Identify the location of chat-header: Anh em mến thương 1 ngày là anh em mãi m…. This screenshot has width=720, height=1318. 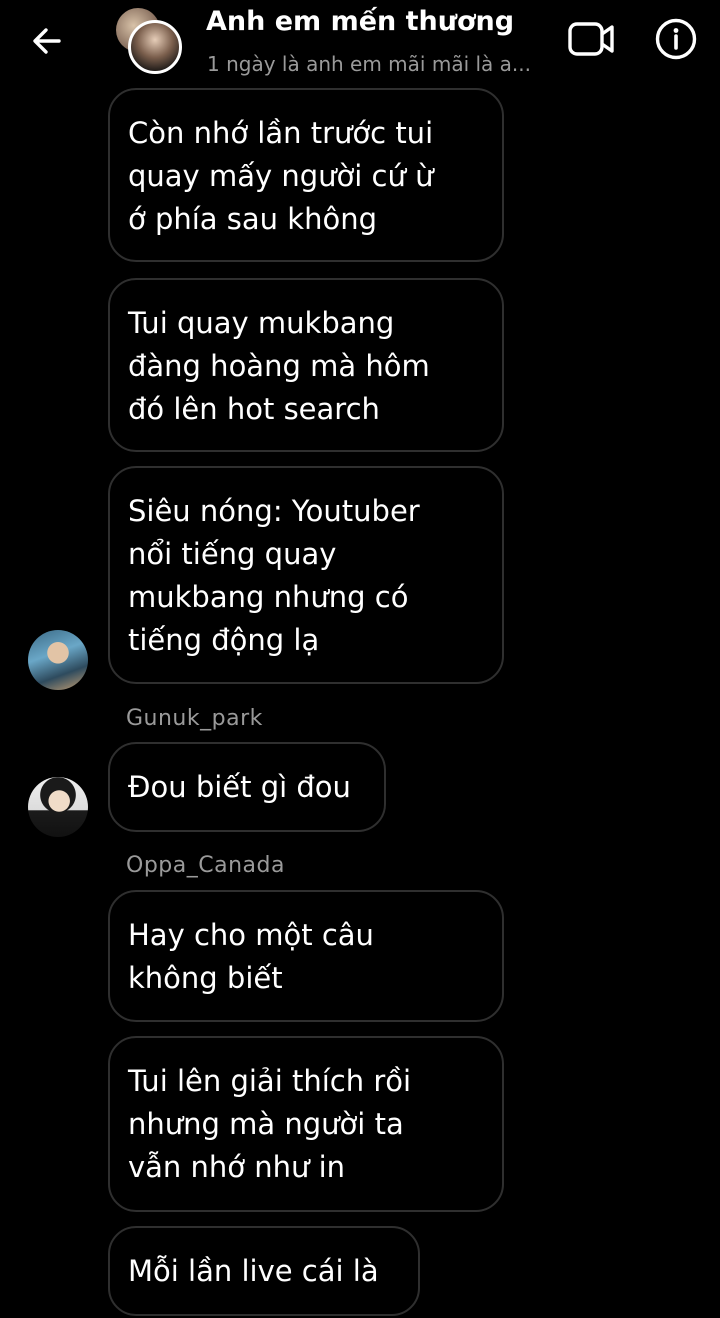
(360, 42).